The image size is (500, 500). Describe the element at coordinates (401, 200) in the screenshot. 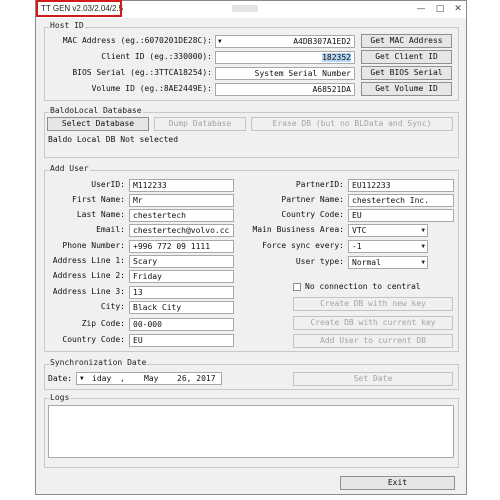

I see `partner-name-field: chestertech Inc.` at that location.